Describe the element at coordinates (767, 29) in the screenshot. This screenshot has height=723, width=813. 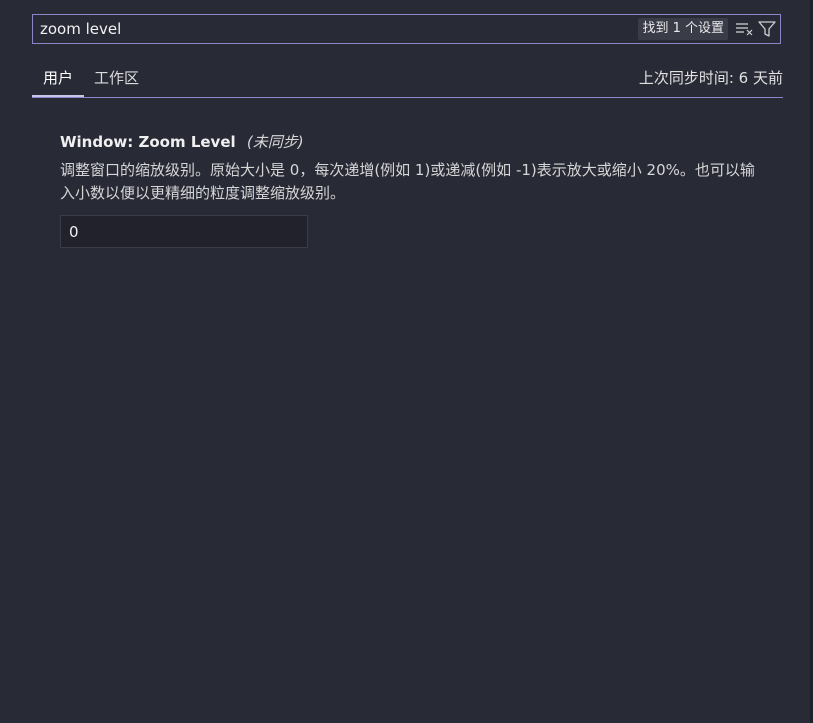
I see `filter-icon` at that location.